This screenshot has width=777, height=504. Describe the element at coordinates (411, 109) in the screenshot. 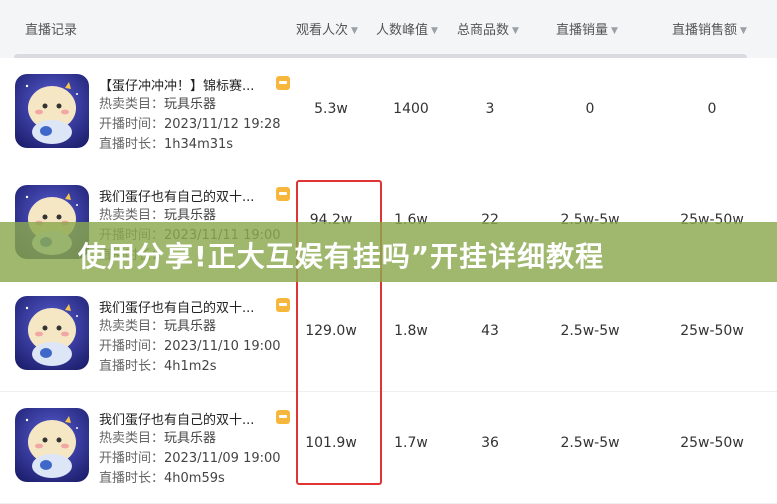

I see `peak-value: 1400` at that location.